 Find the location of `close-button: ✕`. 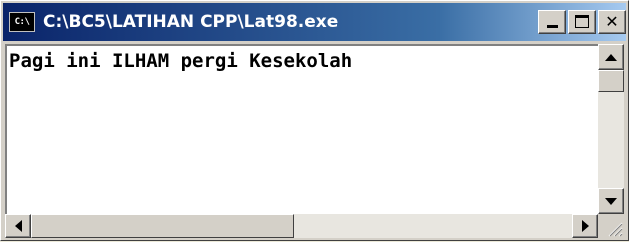

close-button: ✕ is located at coordinates (612, 22).